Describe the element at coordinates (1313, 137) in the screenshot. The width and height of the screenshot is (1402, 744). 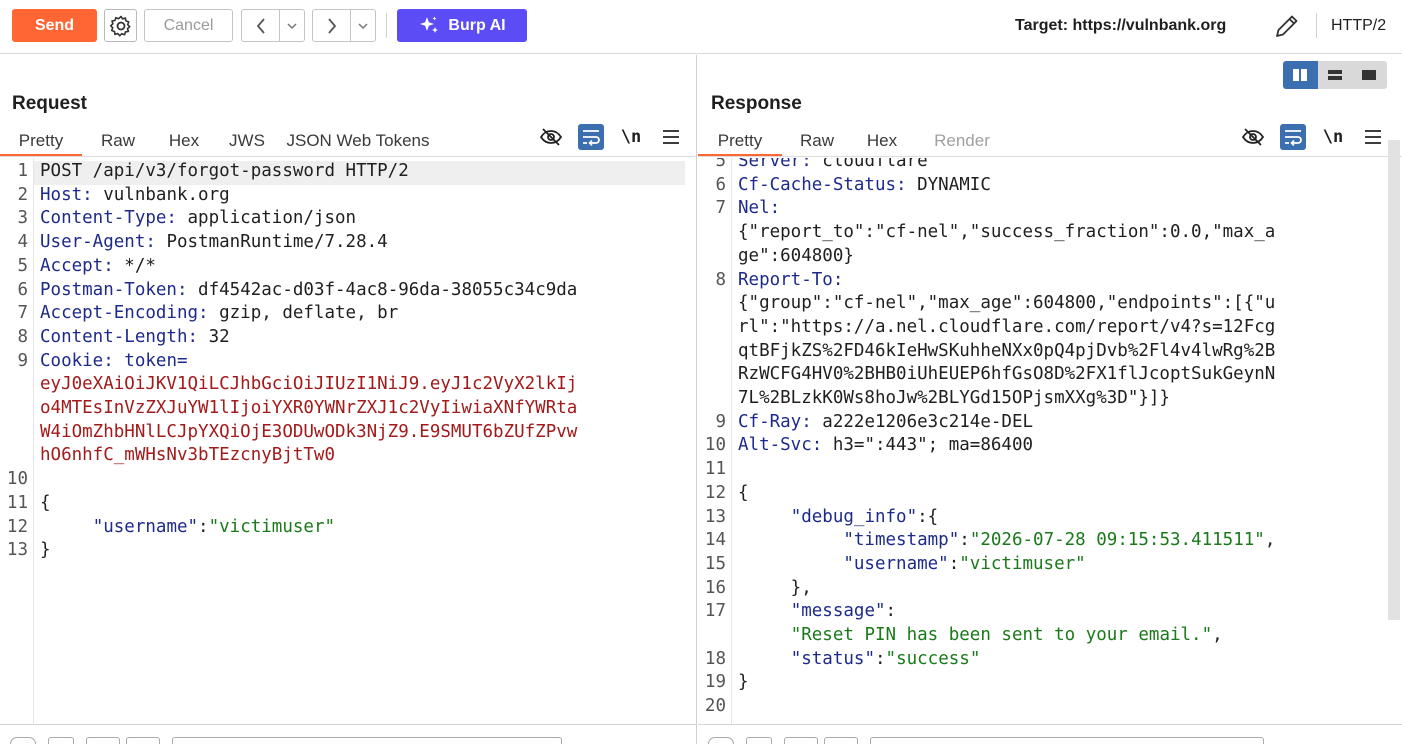
I see `response-editor-tools: \n` at that location.